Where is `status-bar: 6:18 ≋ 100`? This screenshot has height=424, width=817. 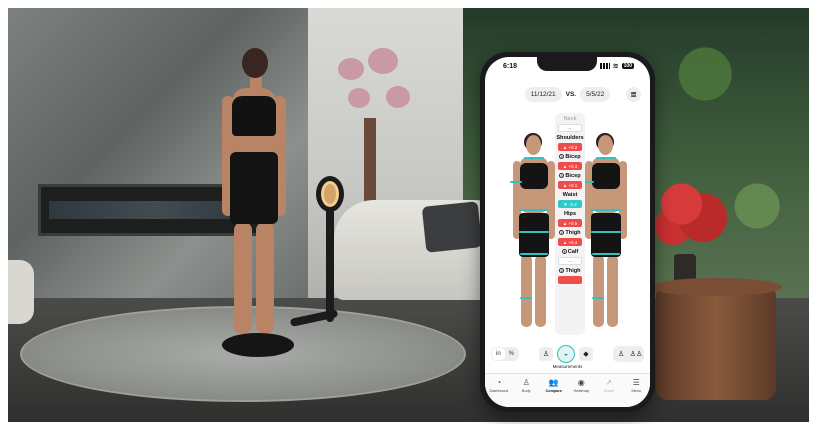 status-bar: 6:18 ≋ 100 is located at coordinates (567, 66).